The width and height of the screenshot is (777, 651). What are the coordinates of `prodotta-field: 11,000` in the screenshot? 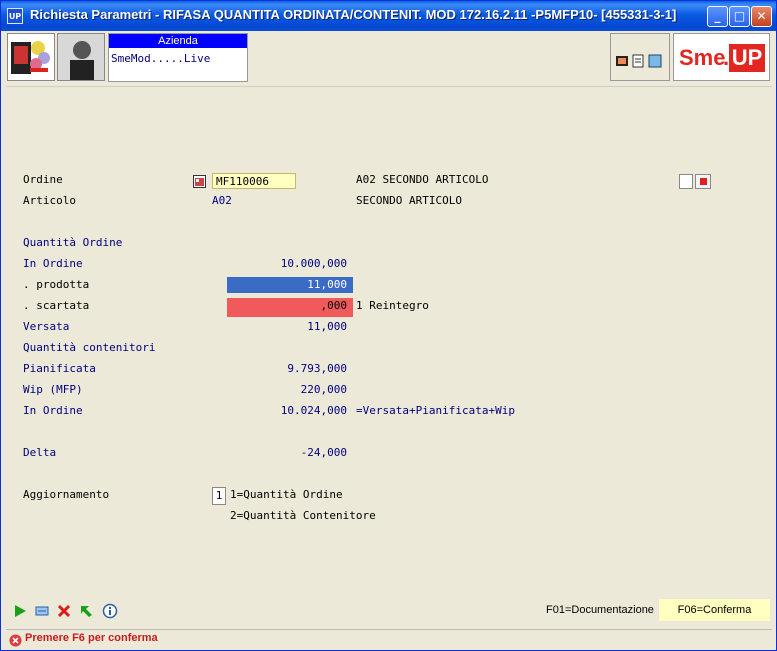 It's located at (290, 285).